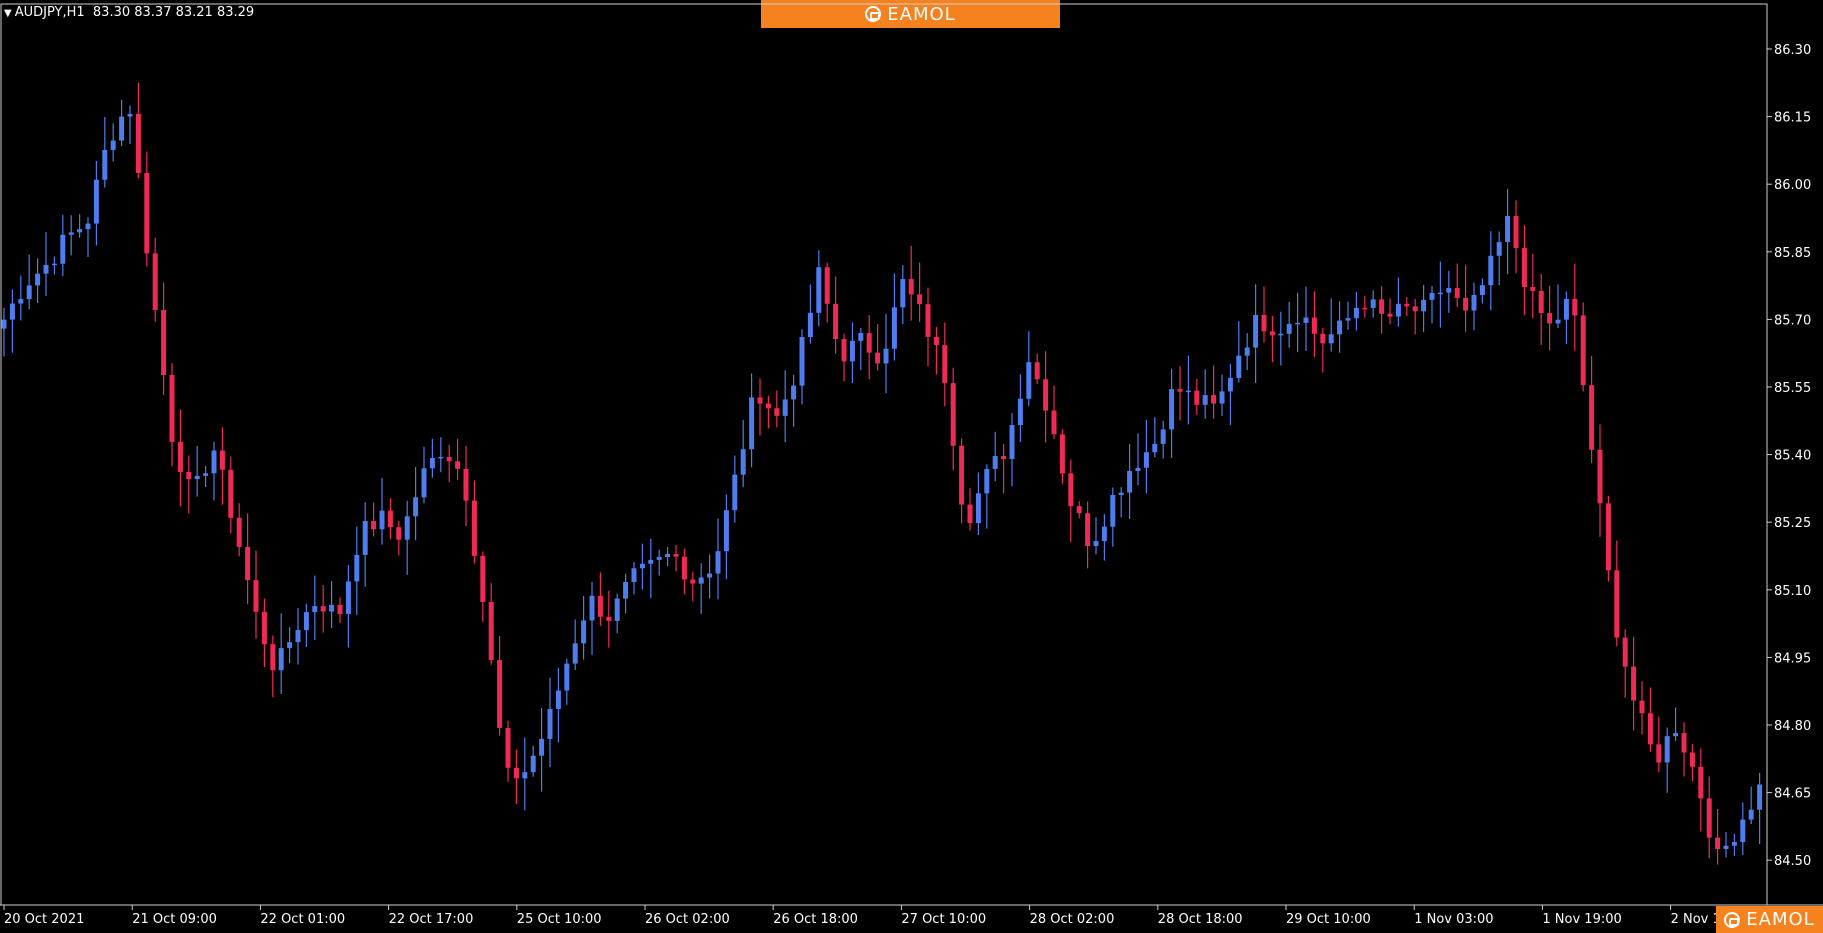  I want to click on brand-banner-bottom: EAMOL, so click(1769, 919).